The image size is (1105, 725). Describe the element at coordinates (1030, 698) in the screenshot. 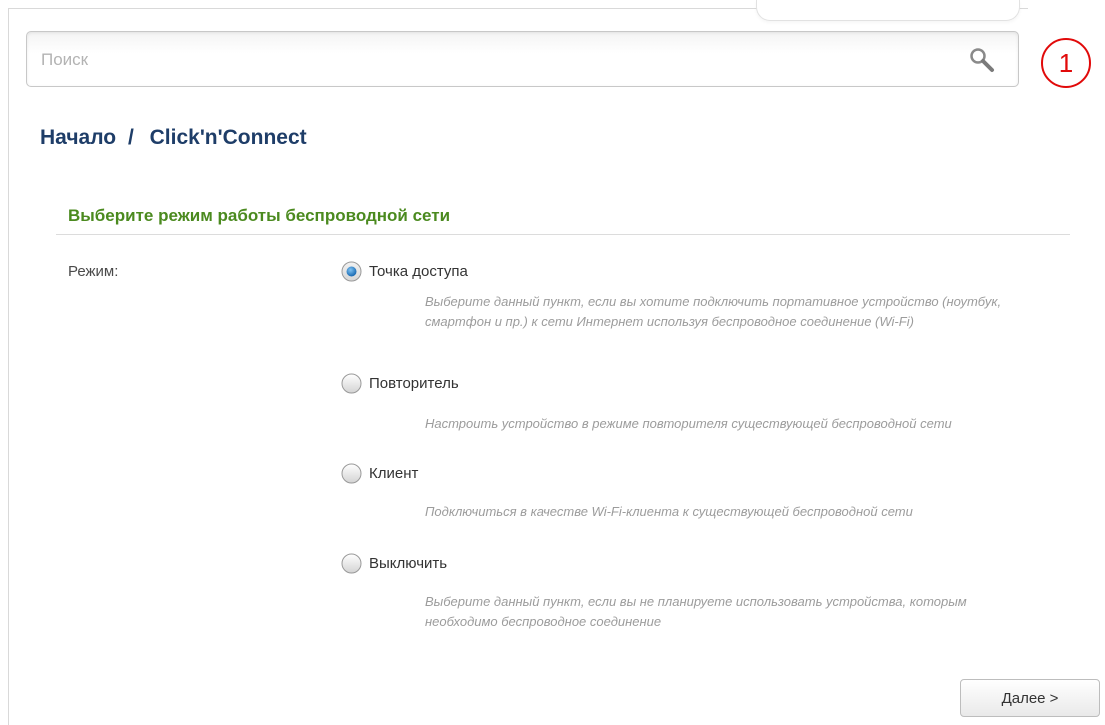

I see `next-button: Далее >` at that location.